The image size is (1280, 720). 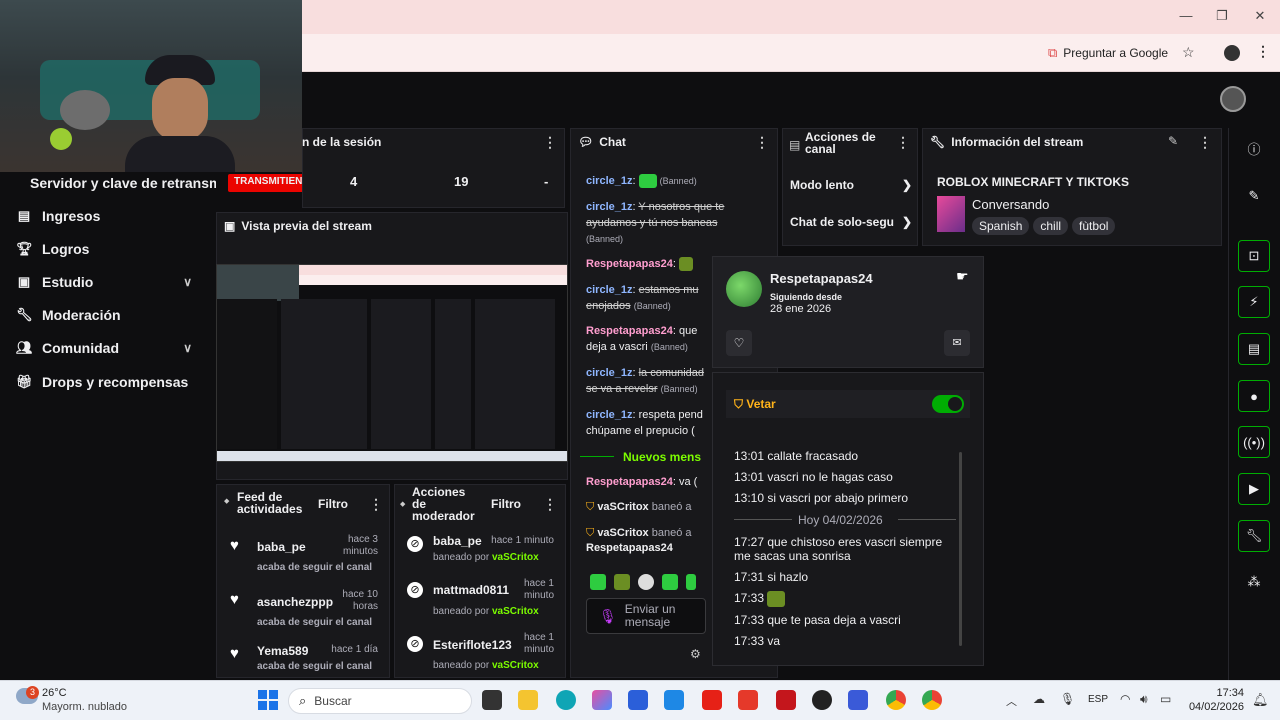 I want to click on sidebar-item-estudio: ▣ Estudio ∨, so click(x=114, y=282).